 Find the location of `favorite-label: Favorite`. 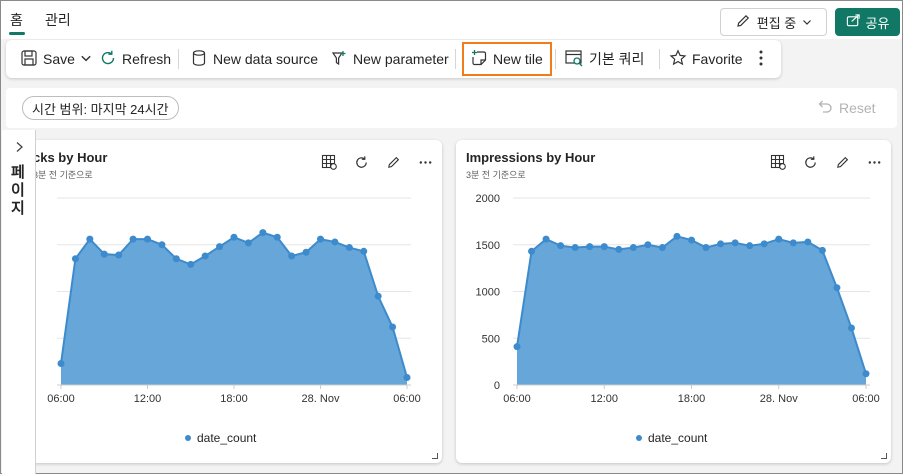

favorite-label: Favorite is located at coordinates (717, 59).